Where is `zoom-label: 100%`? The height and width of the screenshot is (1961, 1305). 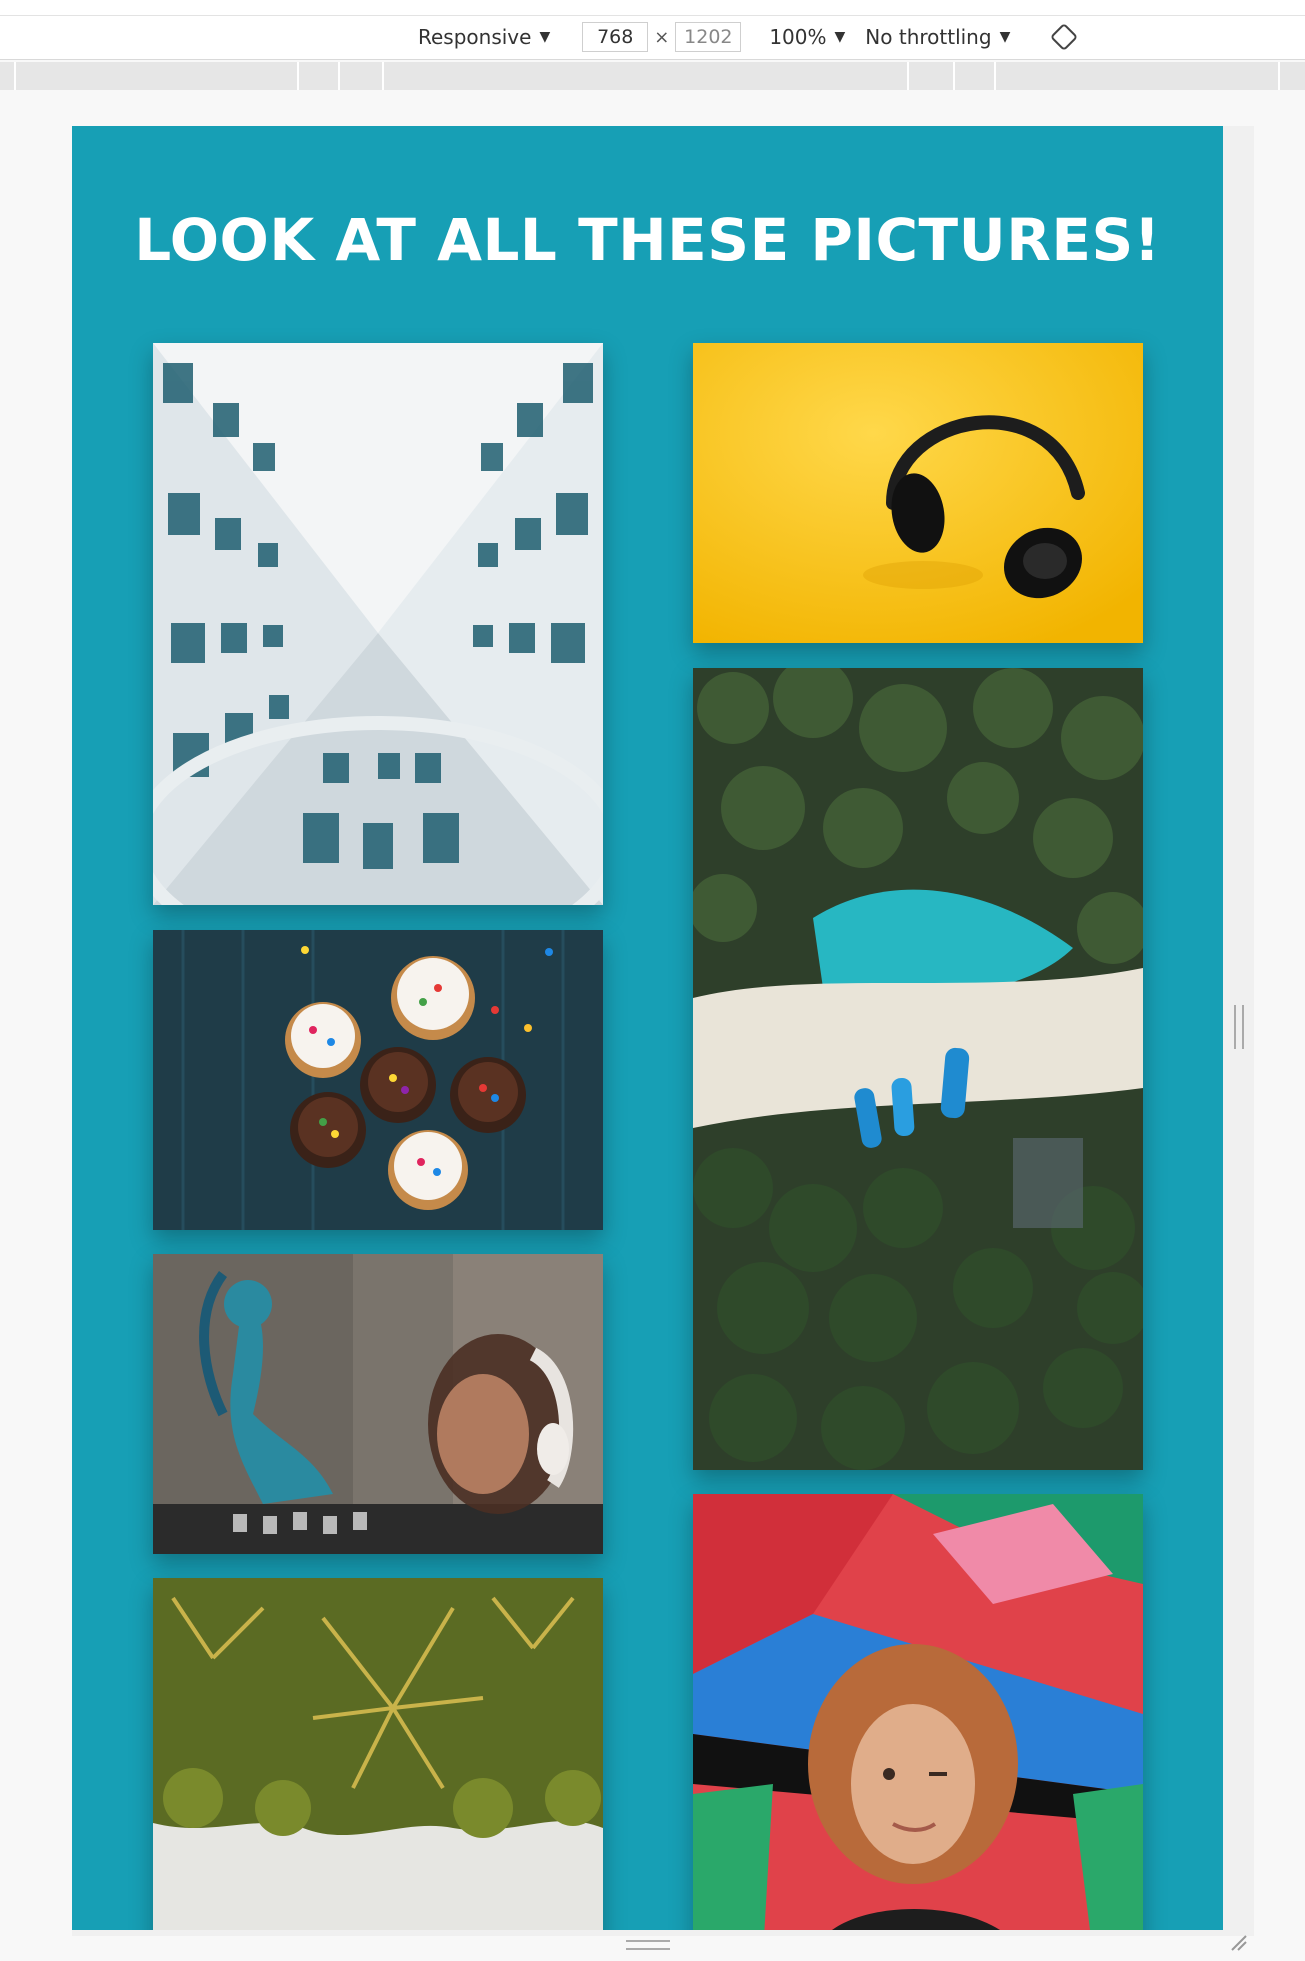
zoom-label: 100% is located at coordinates (798, 37).